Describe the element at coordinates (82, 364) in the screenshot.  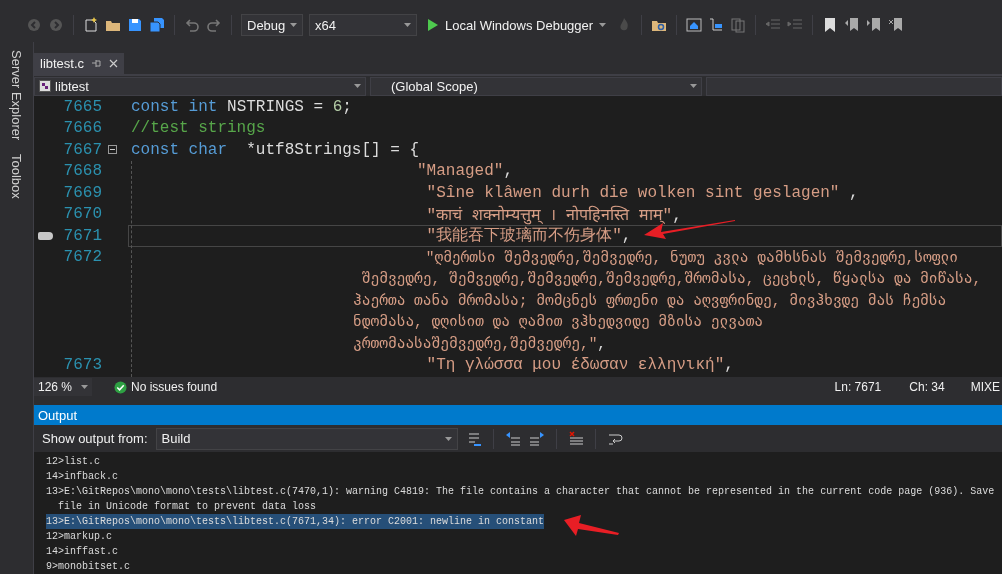
I see `line-number: 7673` at that location.